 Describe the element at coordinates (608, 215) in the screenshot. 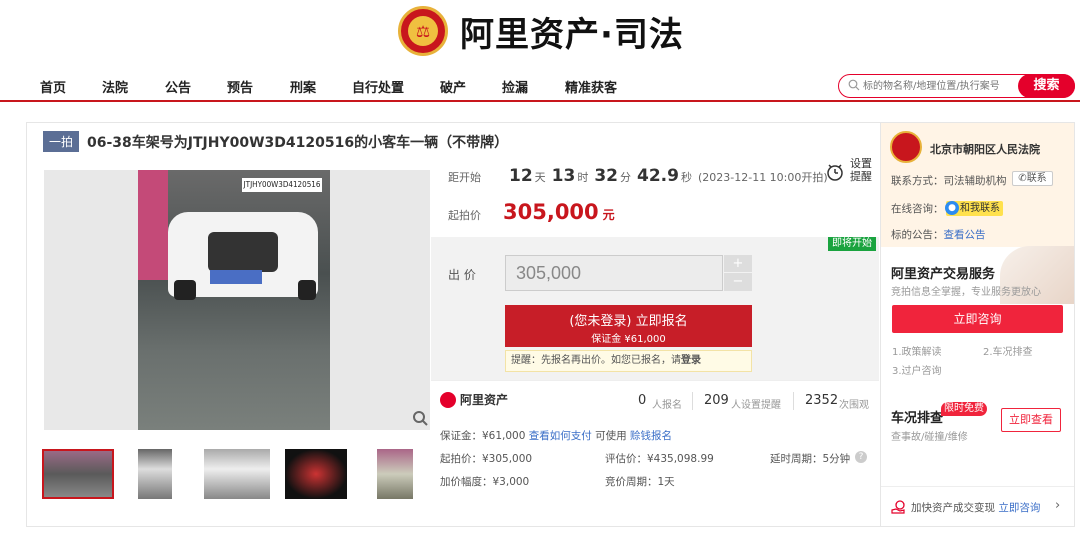

I see `start-price-unit: 元` at that location.